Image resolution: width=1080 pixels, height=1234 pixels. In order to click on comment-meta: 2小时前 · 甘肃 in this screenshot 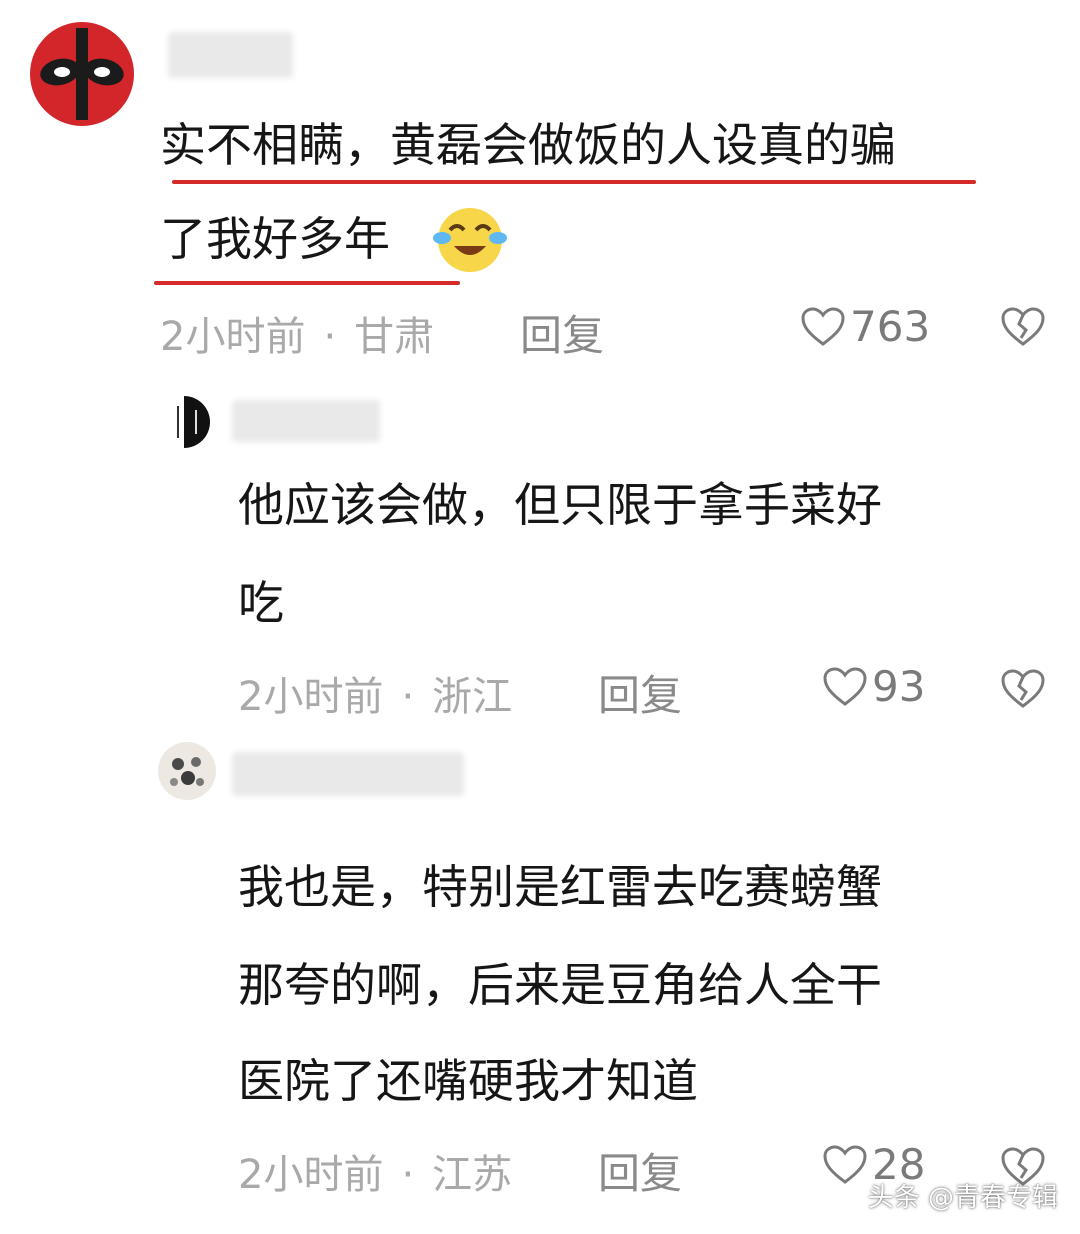, I will do `click(297, 333)`.